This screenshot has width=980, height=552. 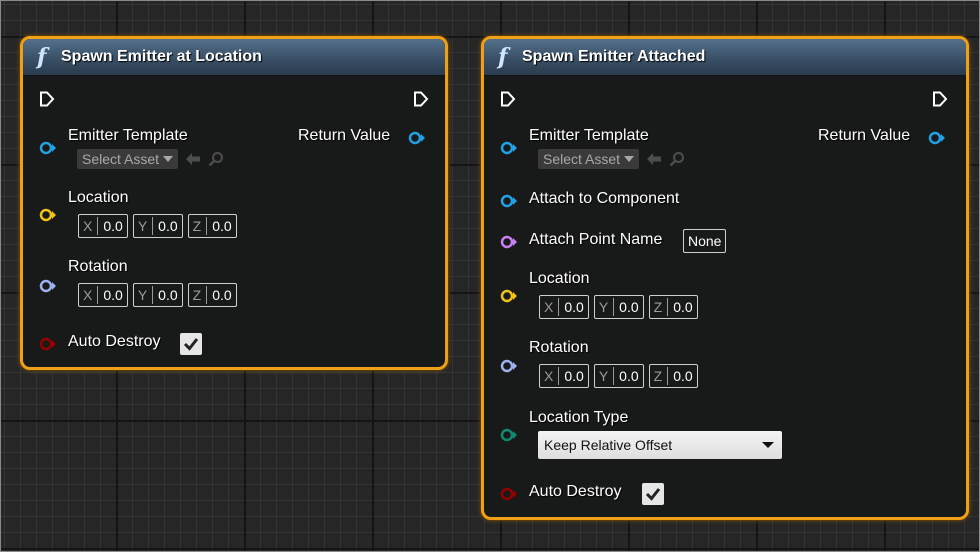 I want to click on attach-to-component-pin-icon, so click(x=509, y=201).